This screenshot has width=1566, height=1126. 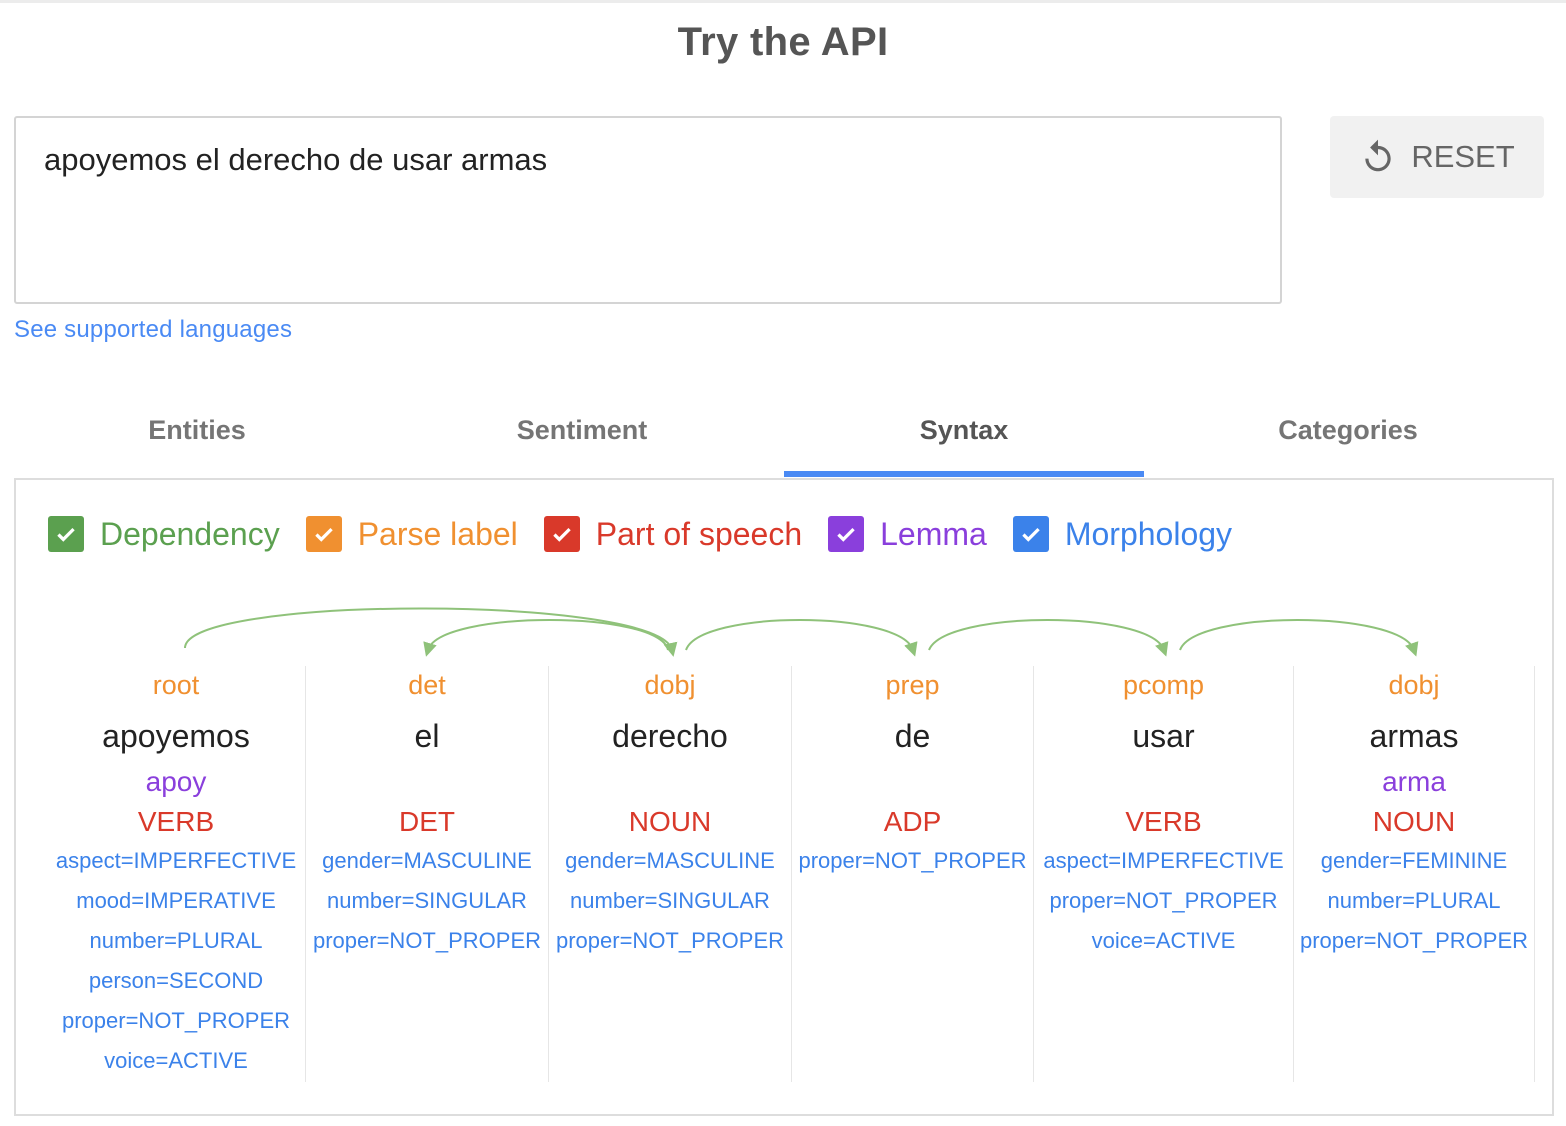 I want to click on legend-lemma: Lemma, so click(x=907, y=534).